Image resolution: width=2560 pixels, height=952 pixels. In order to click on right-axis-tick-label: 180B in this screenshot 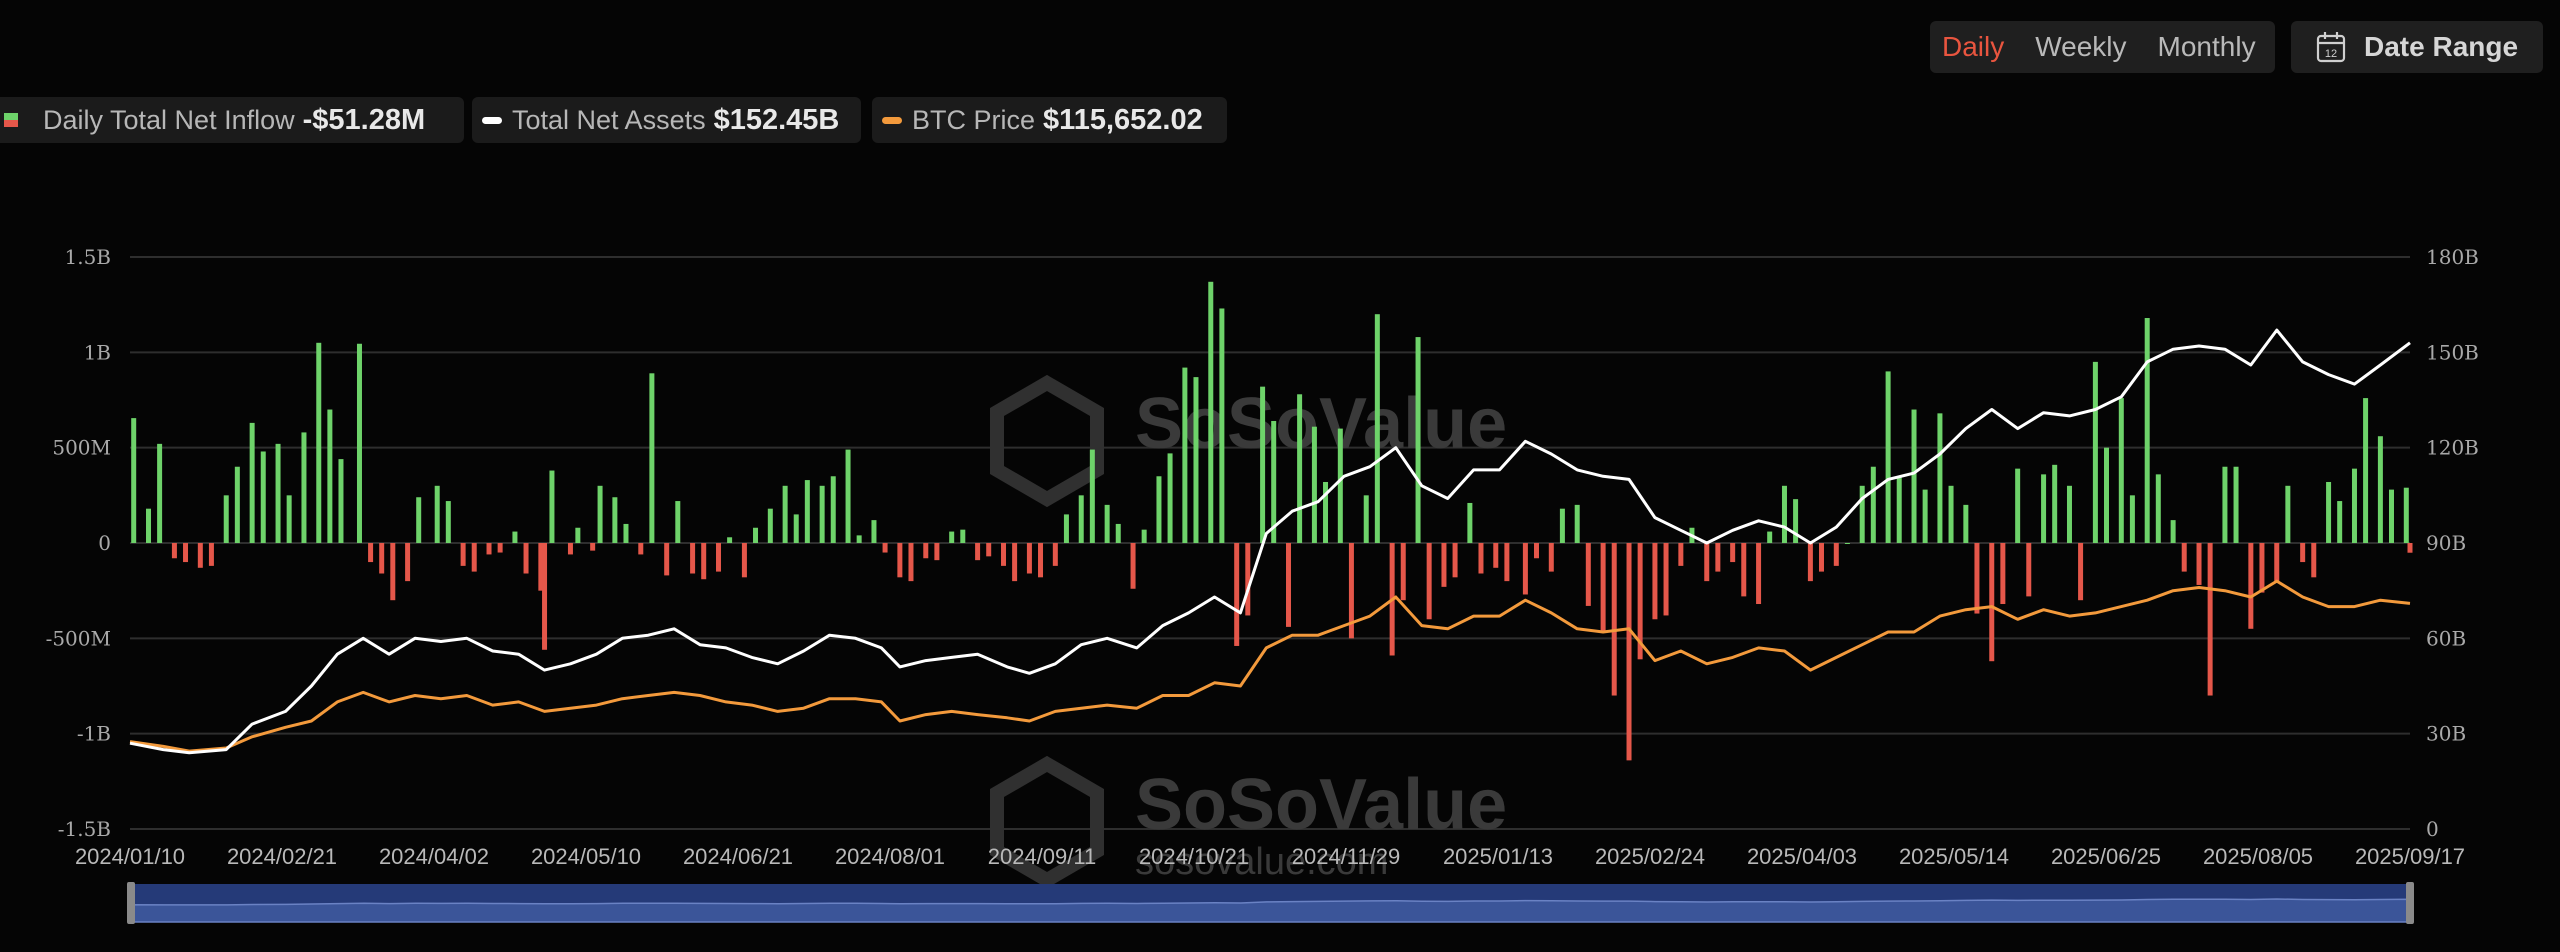, I will do `click(2452, 257)`.